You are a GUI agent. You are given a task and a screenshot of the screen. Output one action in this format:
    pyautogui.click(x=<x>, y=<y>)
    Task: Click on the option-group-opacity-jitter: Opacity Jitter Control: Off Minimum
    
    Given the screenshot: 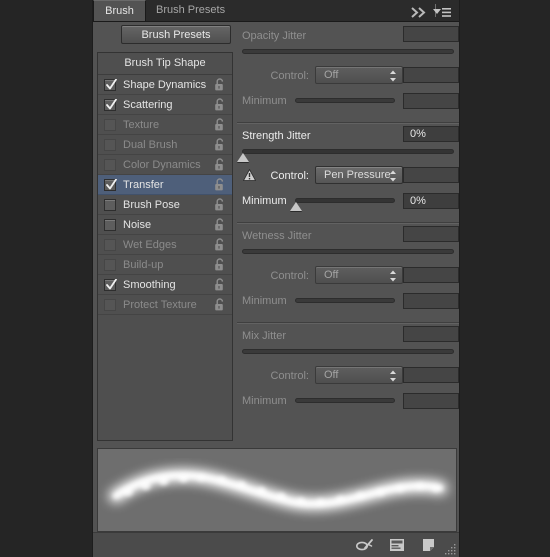 What is the action you would take?
    pyautogui.click(x=348, y=72)
    